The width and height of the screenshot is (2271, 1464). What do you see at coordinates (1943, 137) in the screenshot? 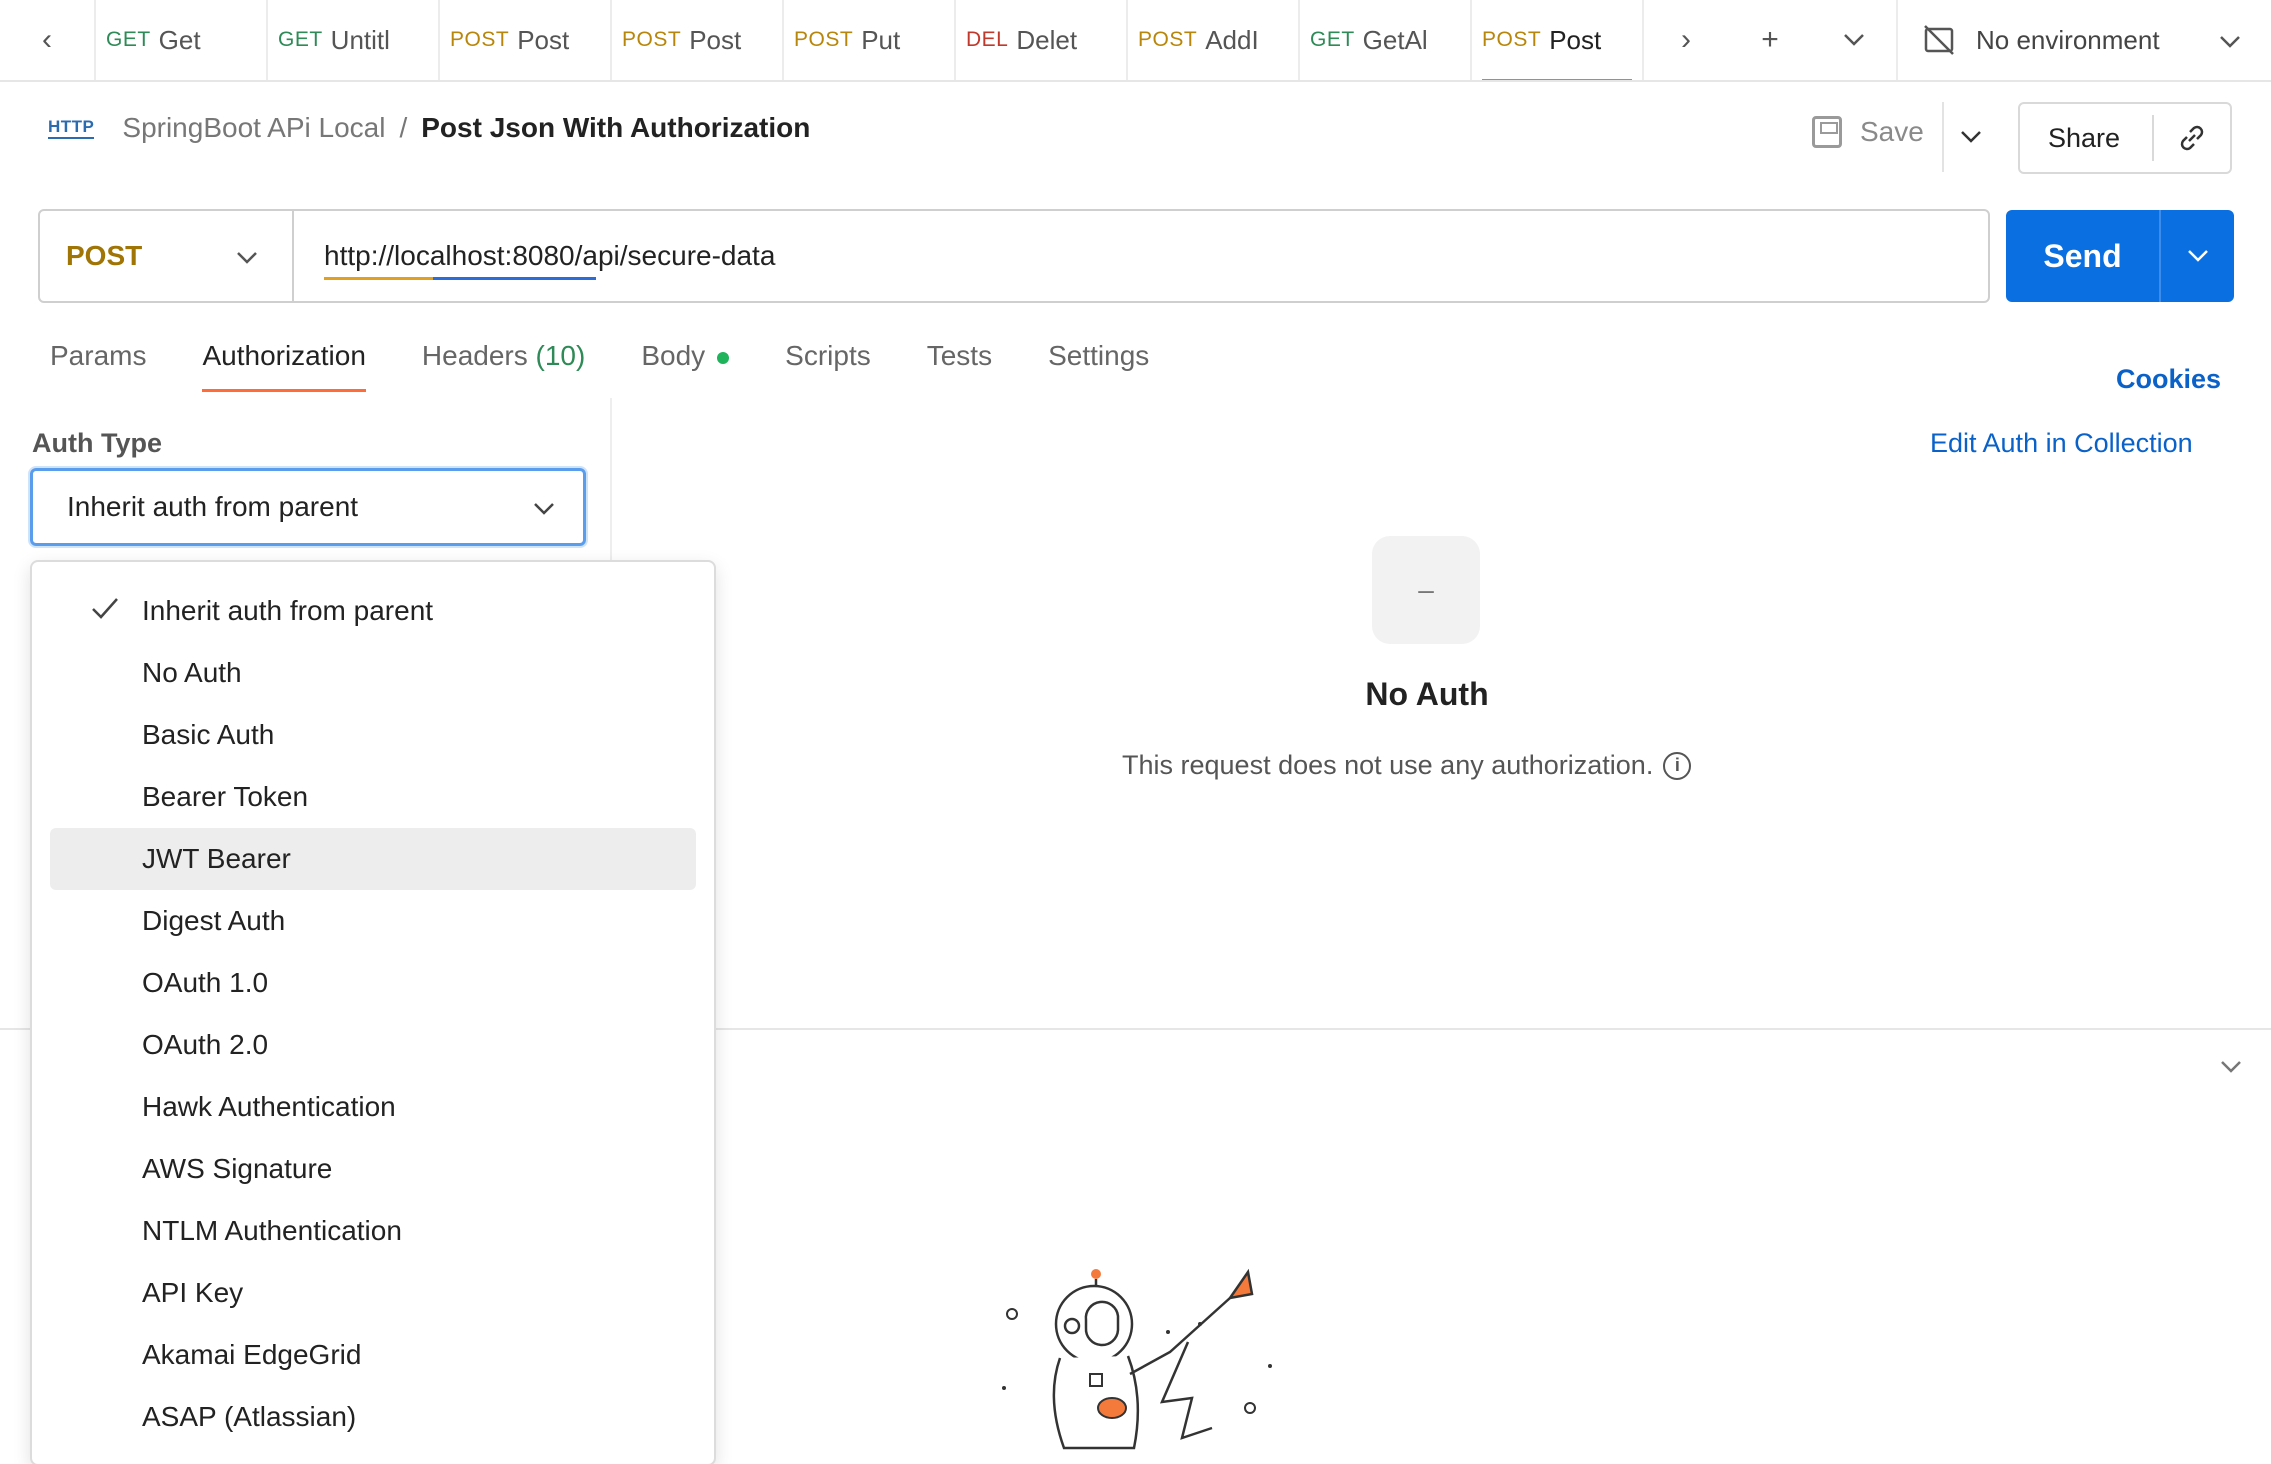
I see `save-divider` at bounding box center [1943, 137].